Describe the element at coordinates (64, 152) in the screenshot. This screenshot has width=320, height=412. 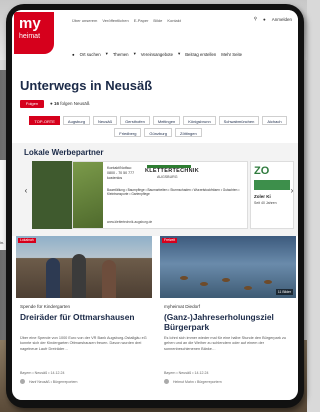
I see `ads-title: Lokale Werbepartner` at that location.